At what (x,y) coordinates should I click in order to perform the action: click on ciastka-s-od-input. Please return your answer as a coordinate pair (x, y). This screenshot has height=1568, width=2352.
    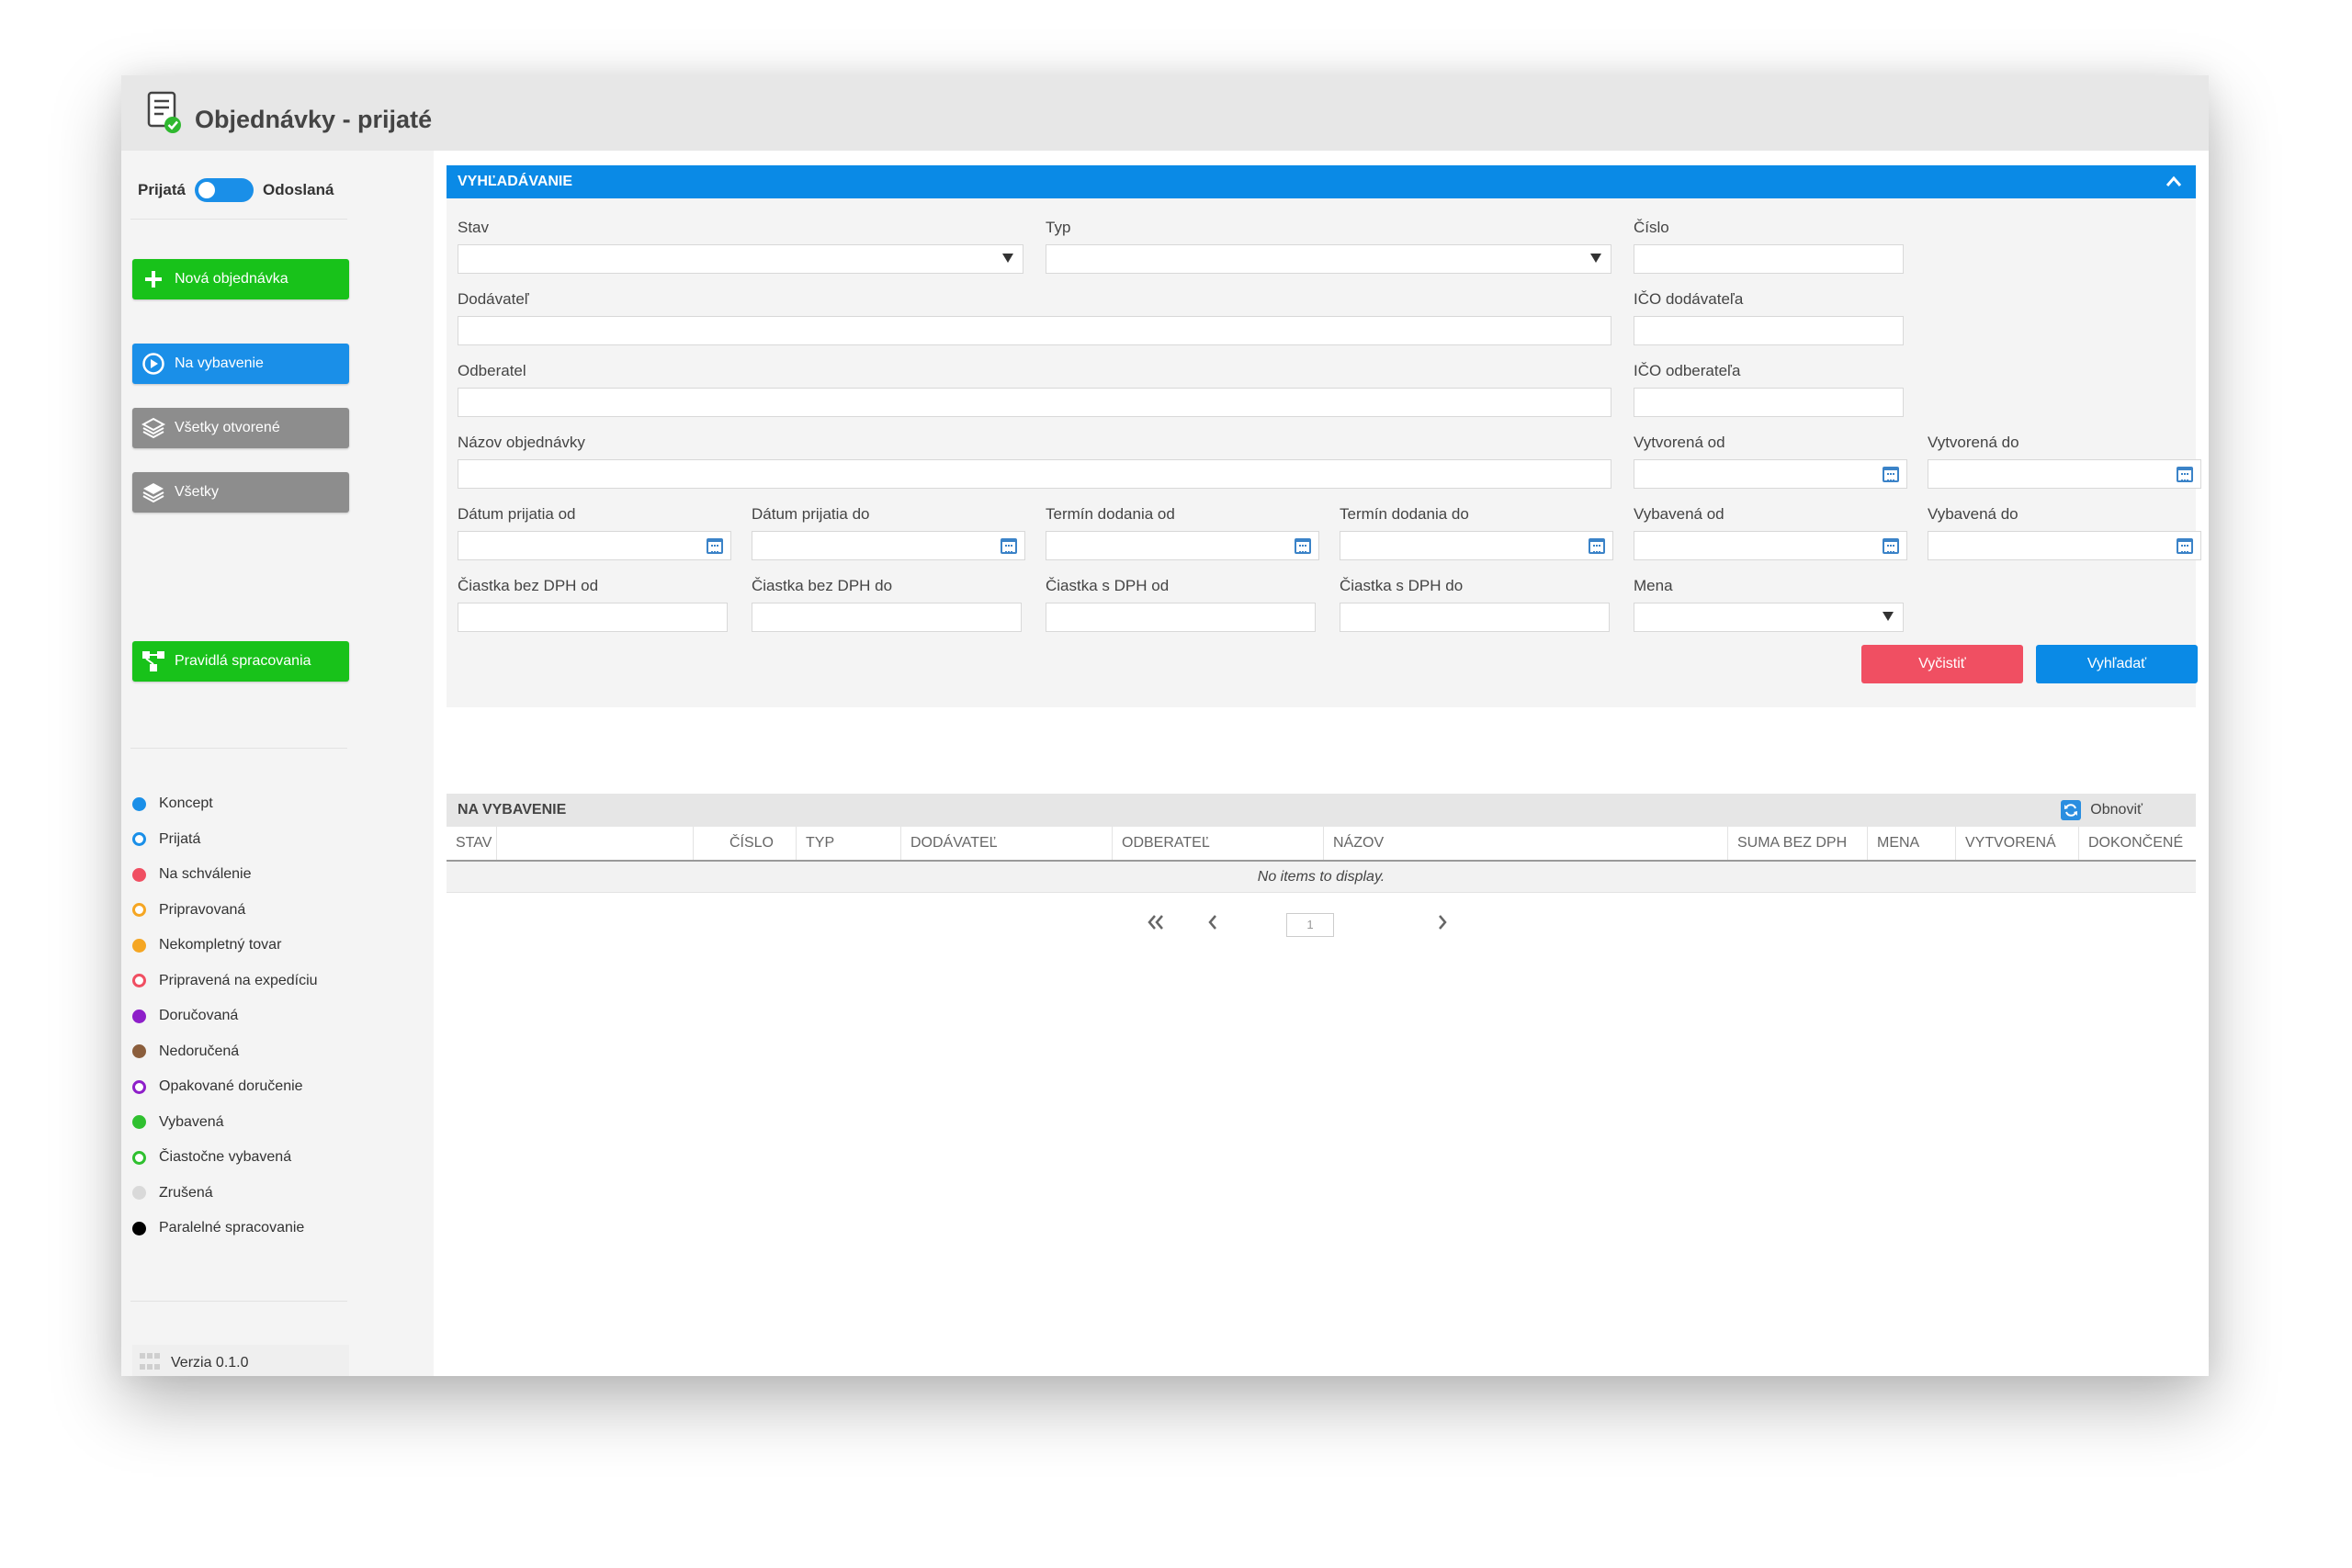
    Looking at the image, I should click on (1181, 618).